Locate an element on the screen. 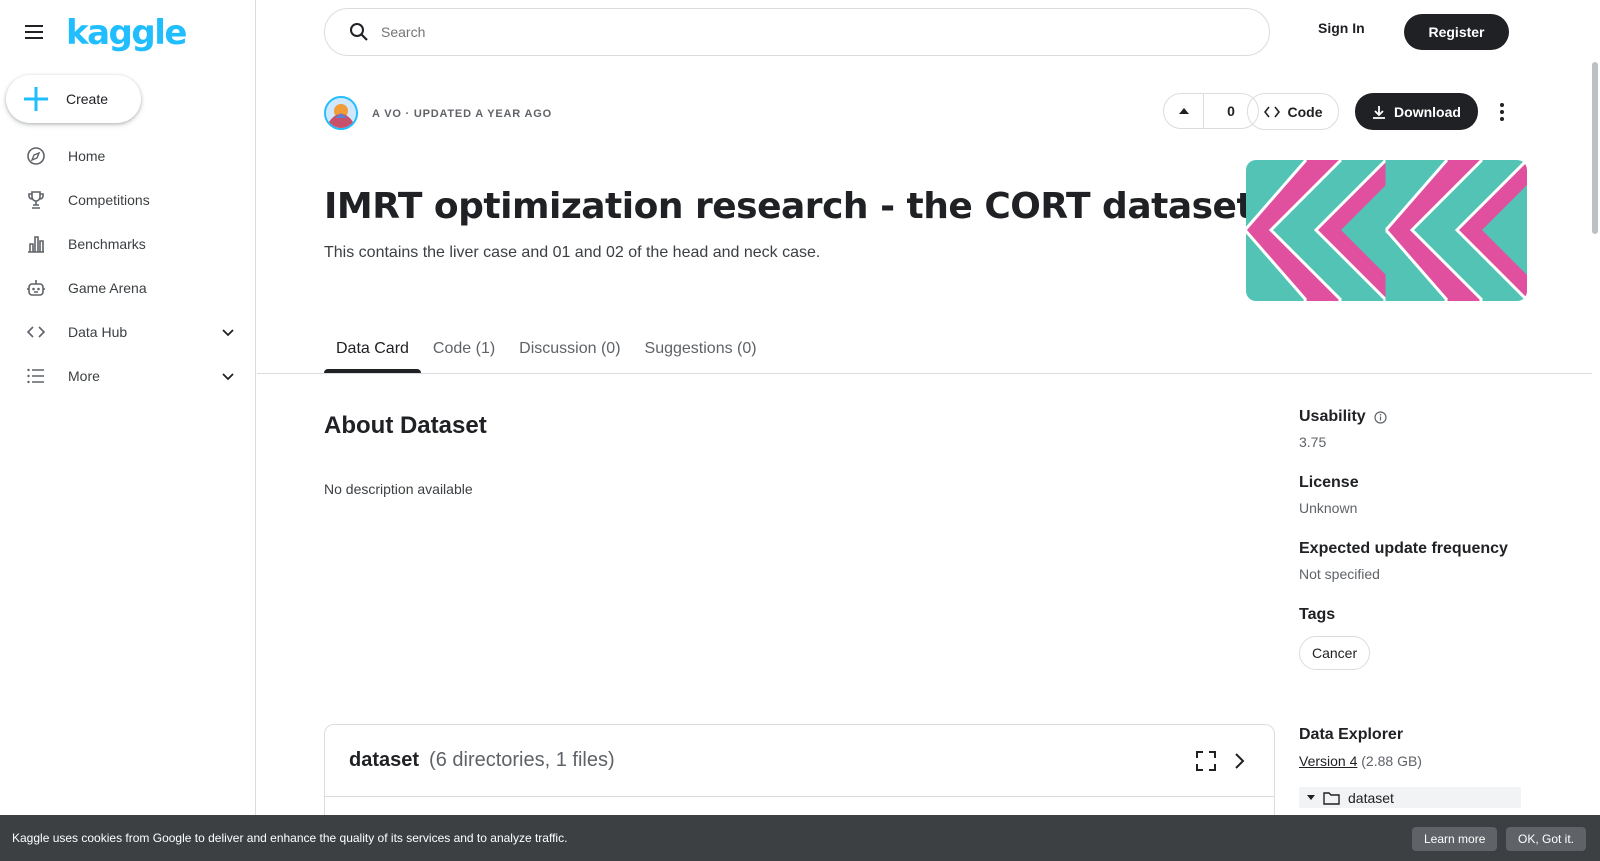 This screenshot has width=1600, height=861. page-scrollbar is located at coordinates (1595, 148).